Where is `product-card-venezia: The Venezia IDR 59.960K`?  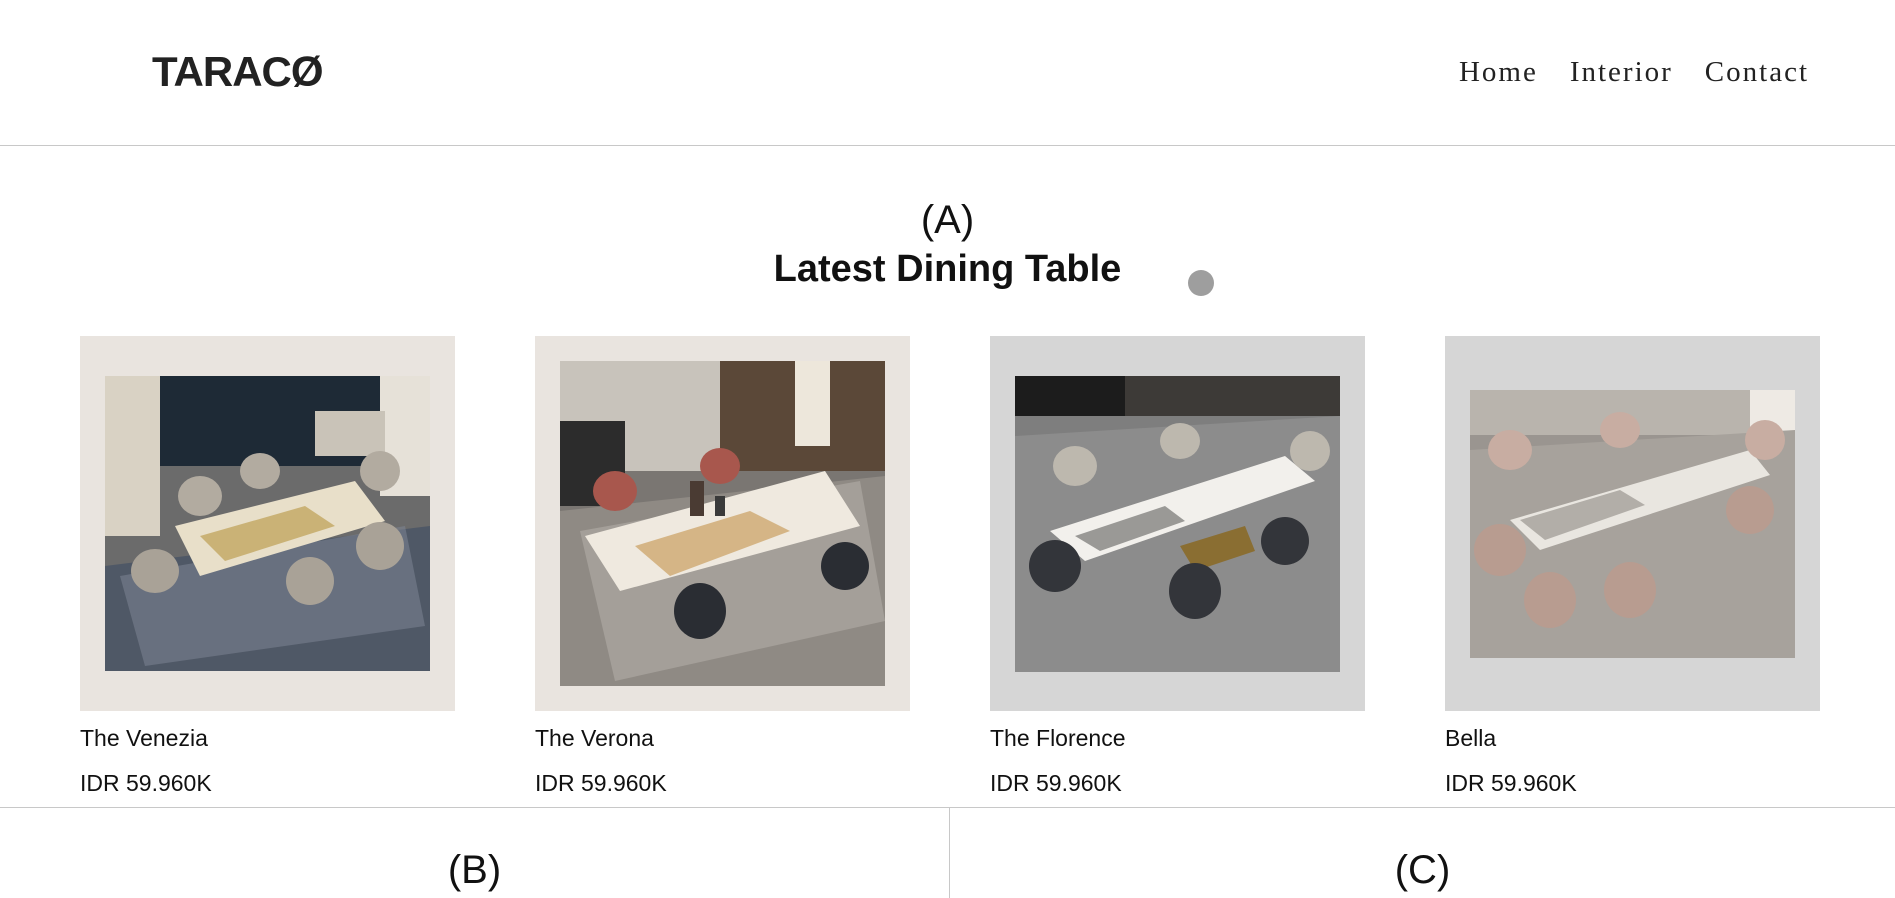
product-card-venezia: The Venezia IDR 59.960K is located at coordinates (267, 566).